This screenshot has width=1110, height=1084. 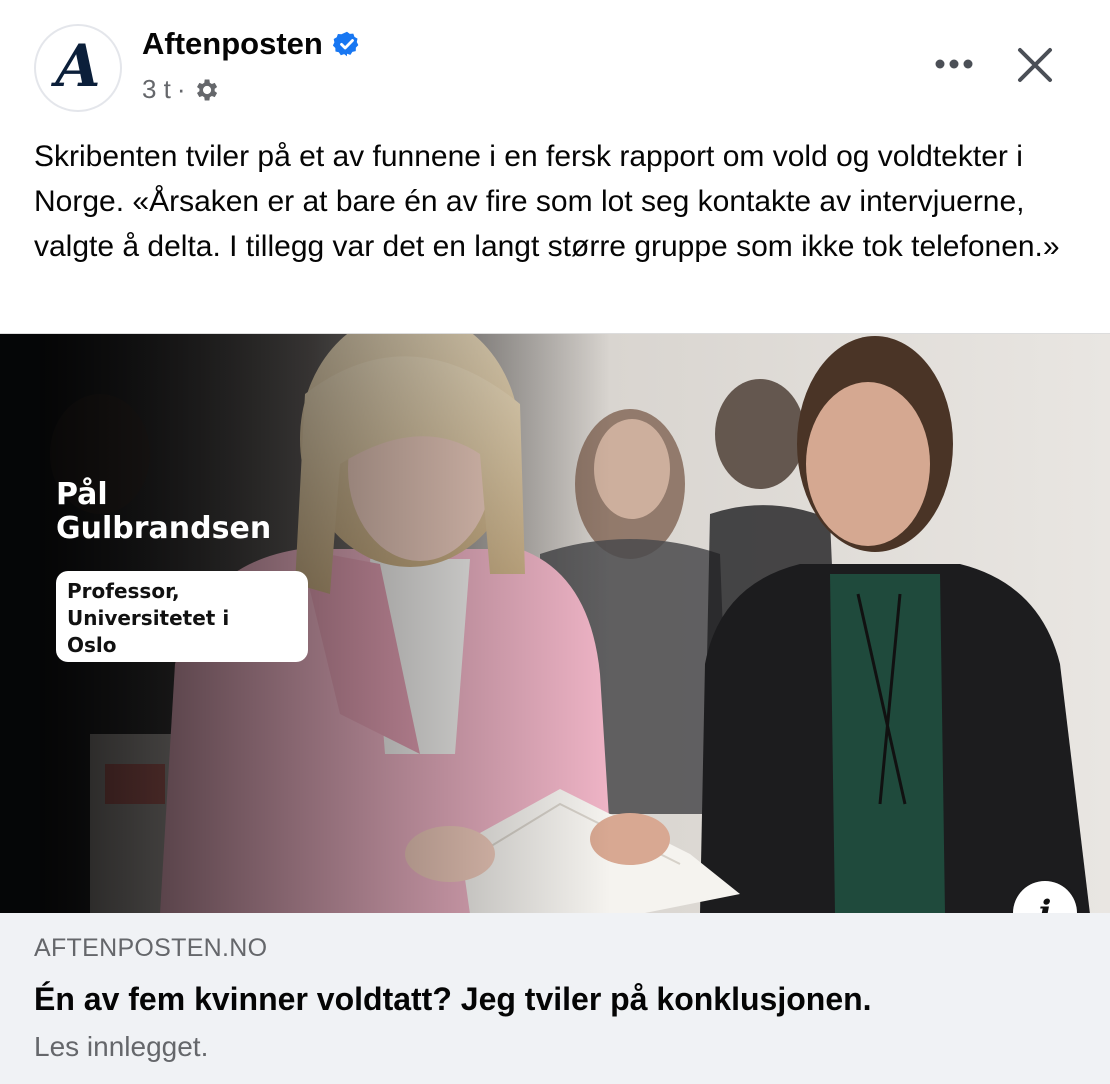 What do you see at coordinates (156, 89) in the screenshot?
I see `post-timestamp: 3 t` at bounding box center [156, 89].